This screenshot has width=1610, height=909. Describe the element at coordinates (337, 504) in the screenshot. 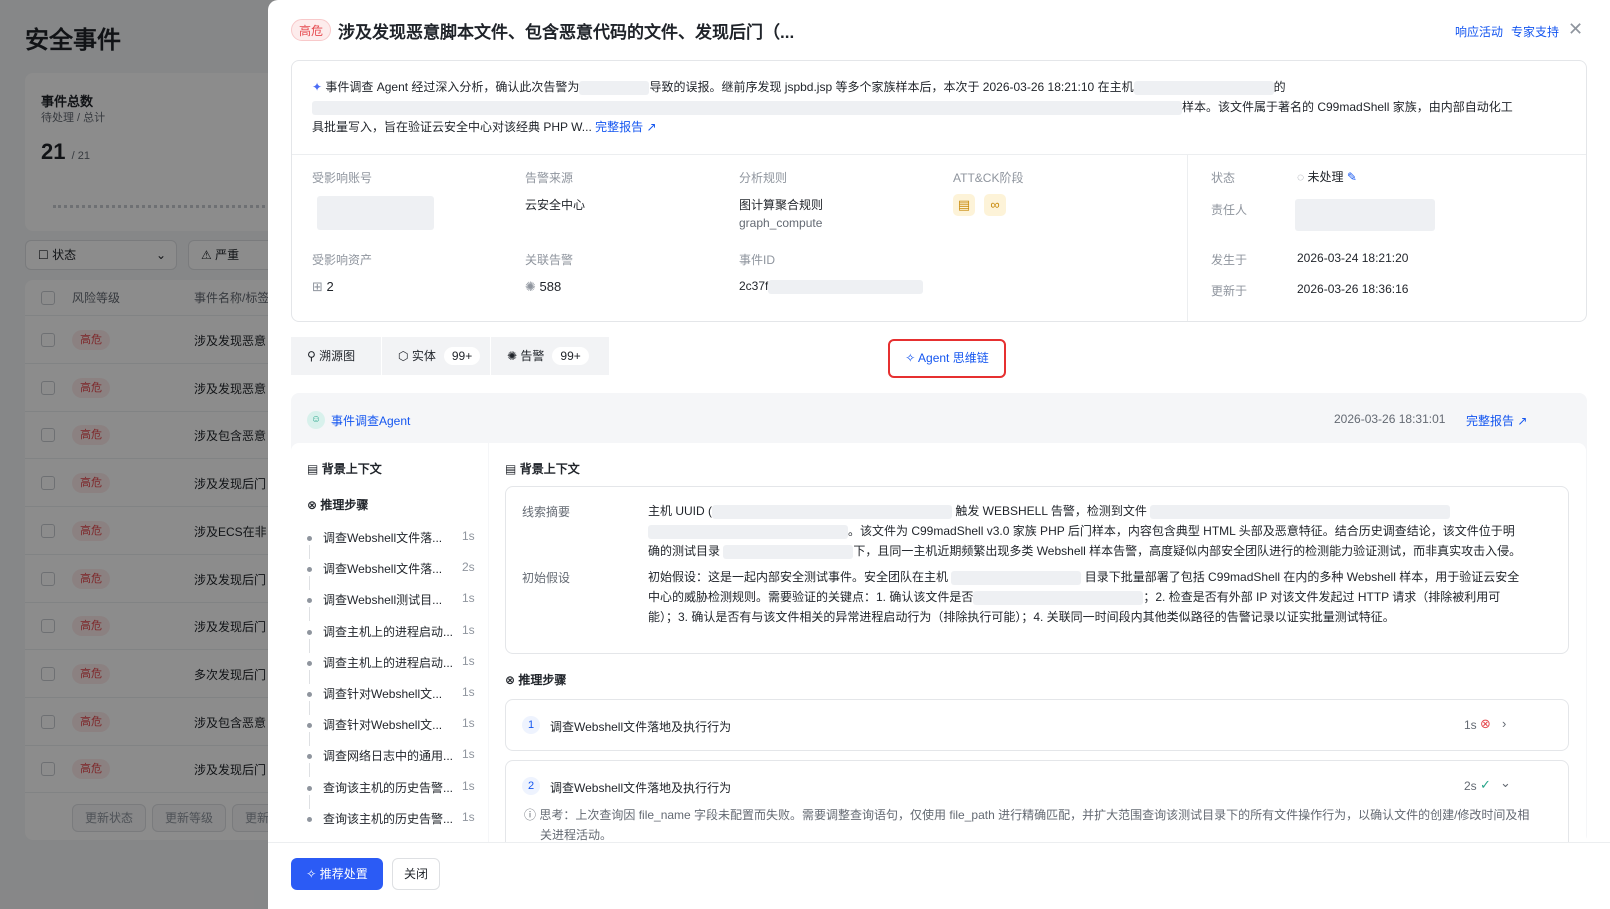

I see `nav-steps: ⊗ 推理步骤` at that location.